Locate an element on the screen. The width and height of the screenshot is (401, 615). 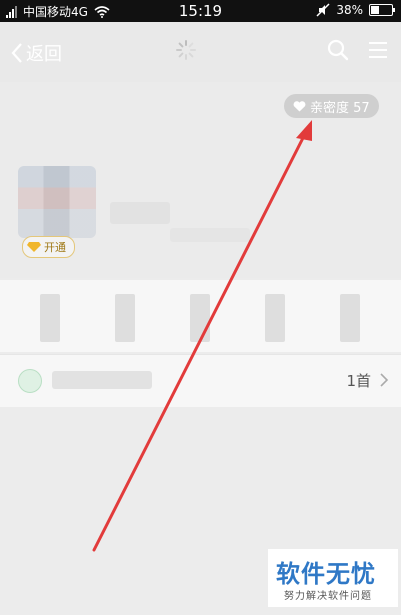
status-right: 38% is located at coordinates (355, 10).